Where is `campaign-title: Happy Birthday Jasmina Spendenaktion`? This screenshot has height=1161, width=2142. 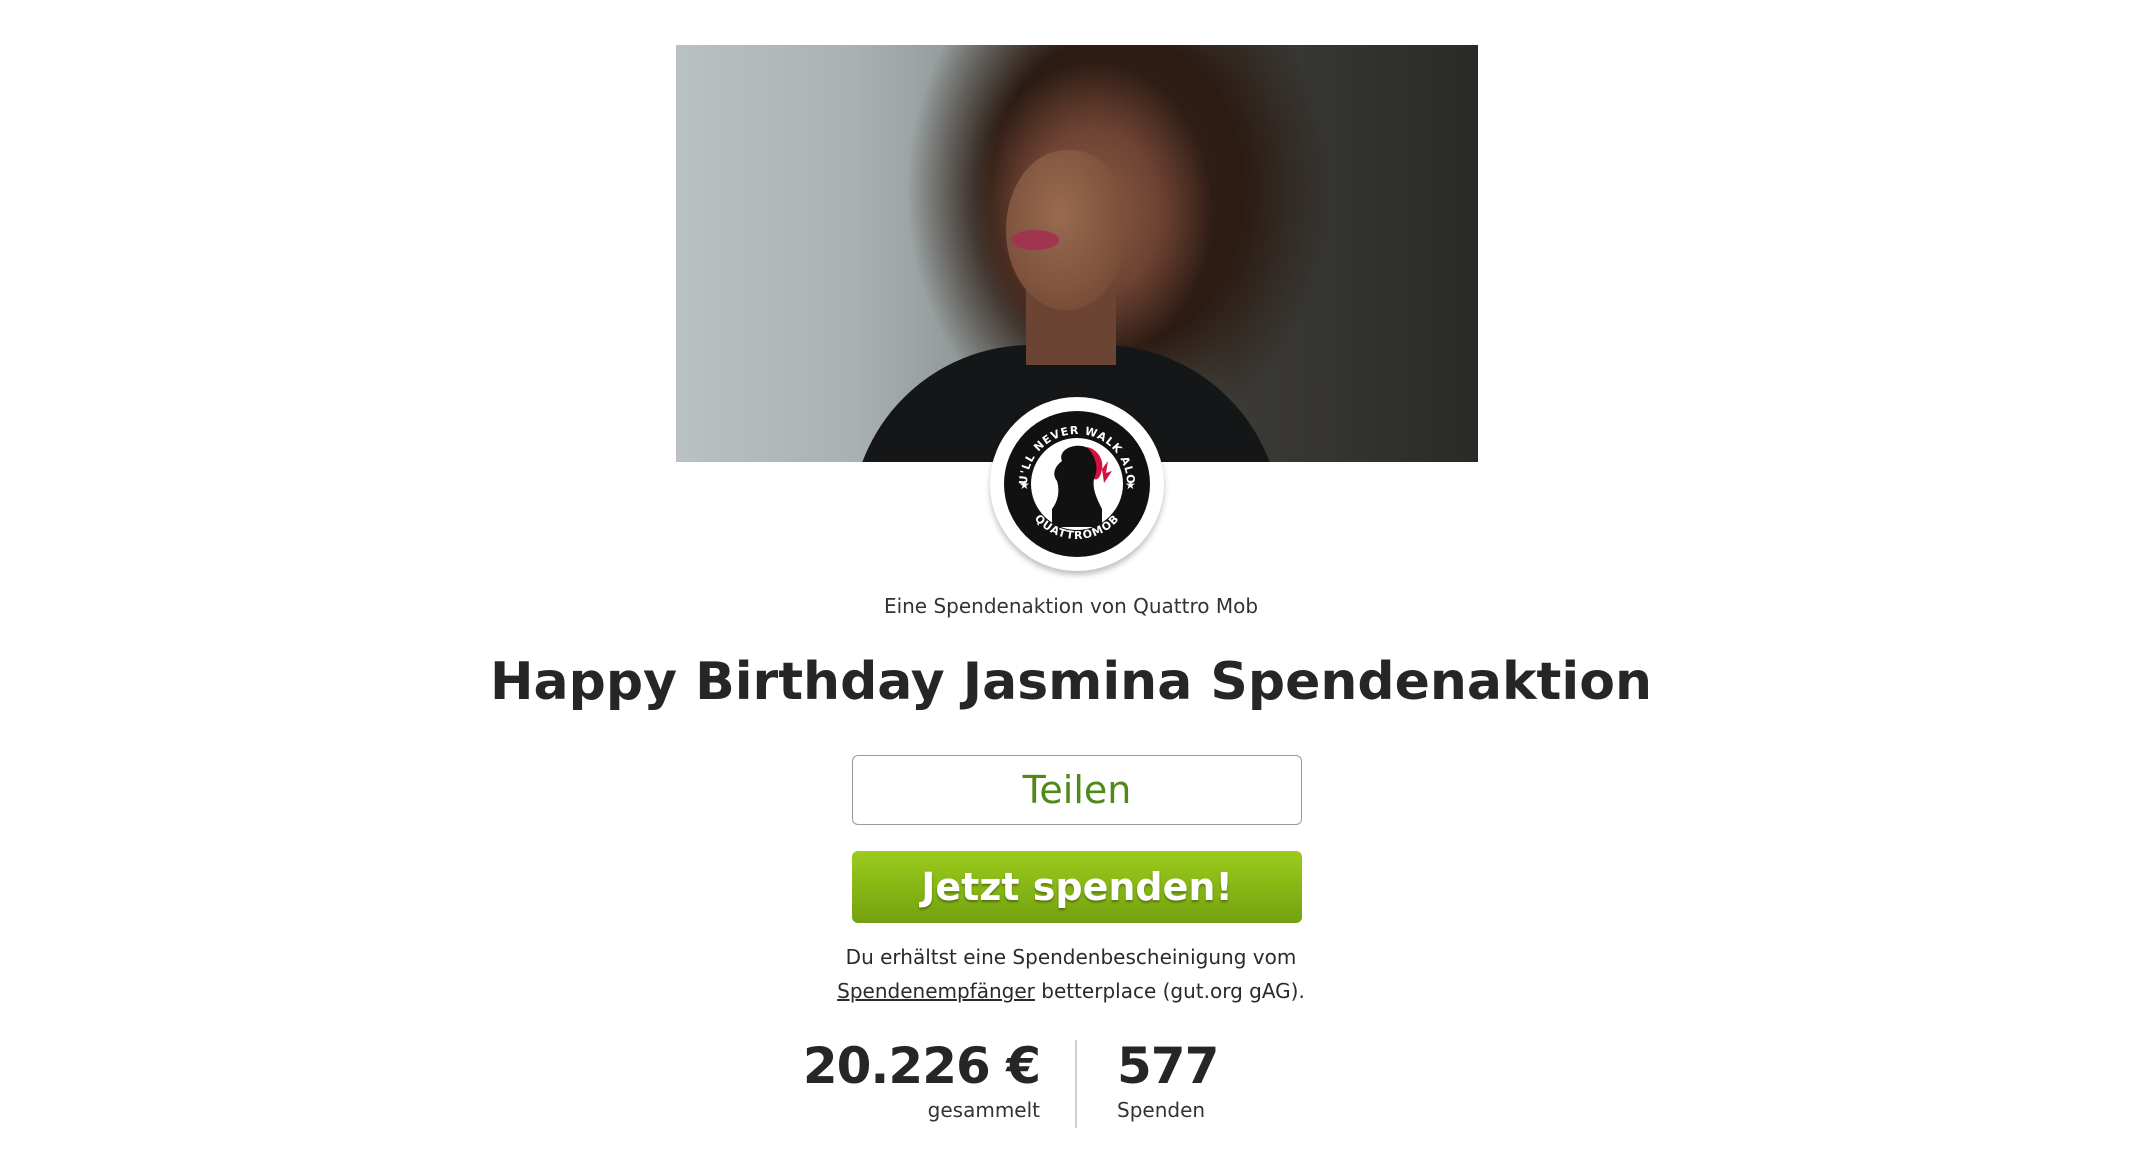
campaign-title: Happy Birthday Jasmina Spendenaktion is located at coordinates (1071, 682).